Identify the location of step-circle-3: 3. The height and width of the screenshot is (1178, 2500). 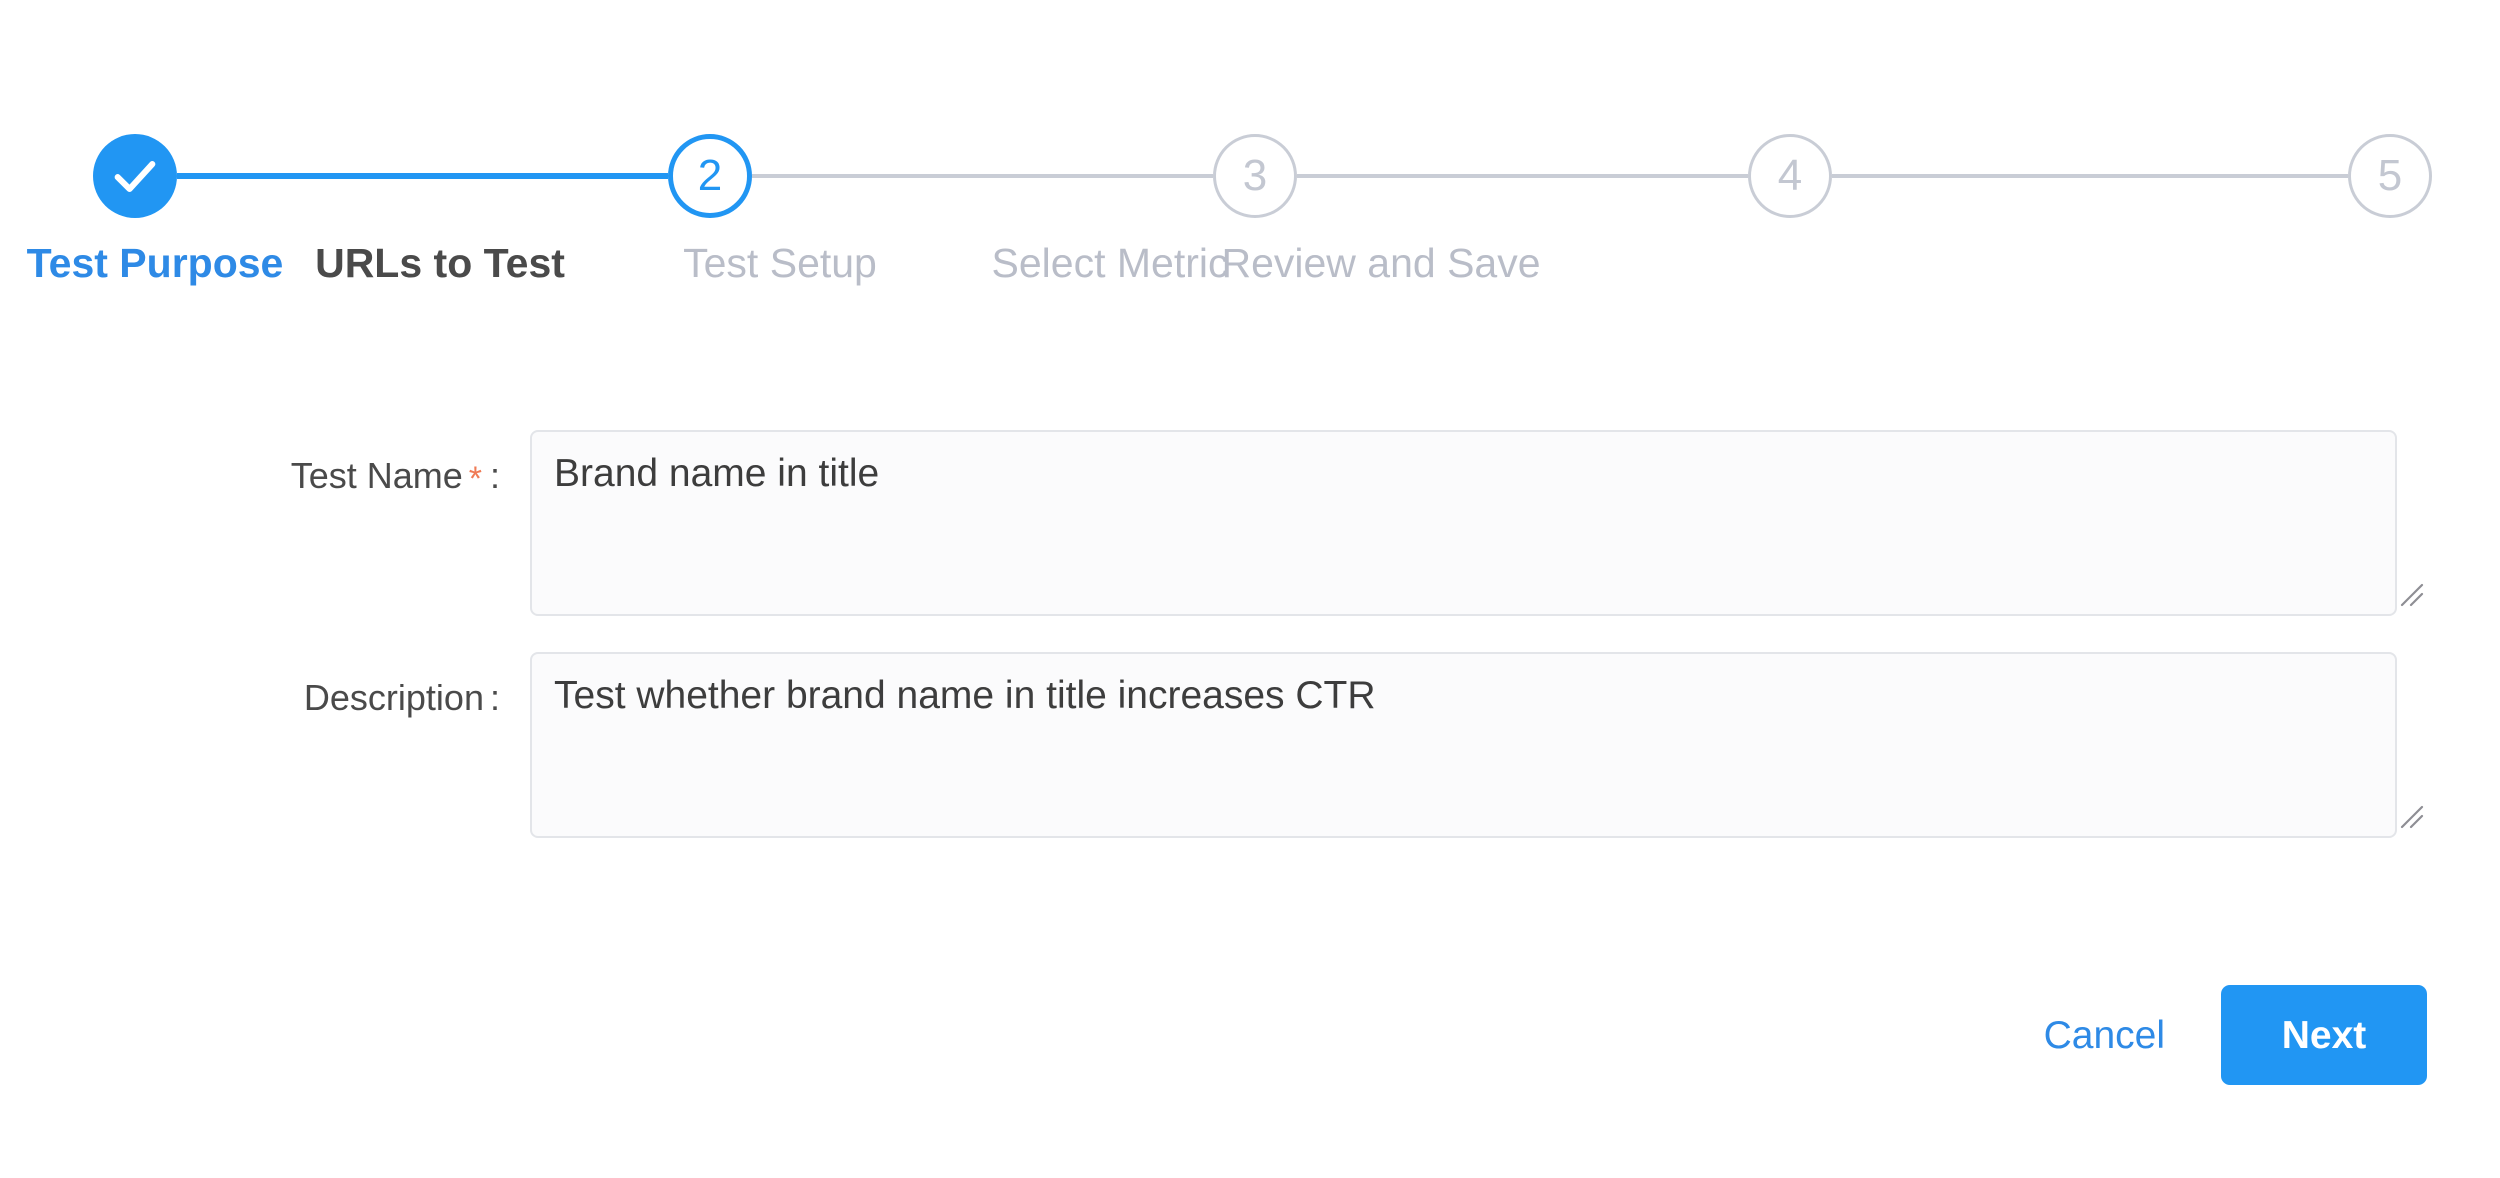
(1255, 176).